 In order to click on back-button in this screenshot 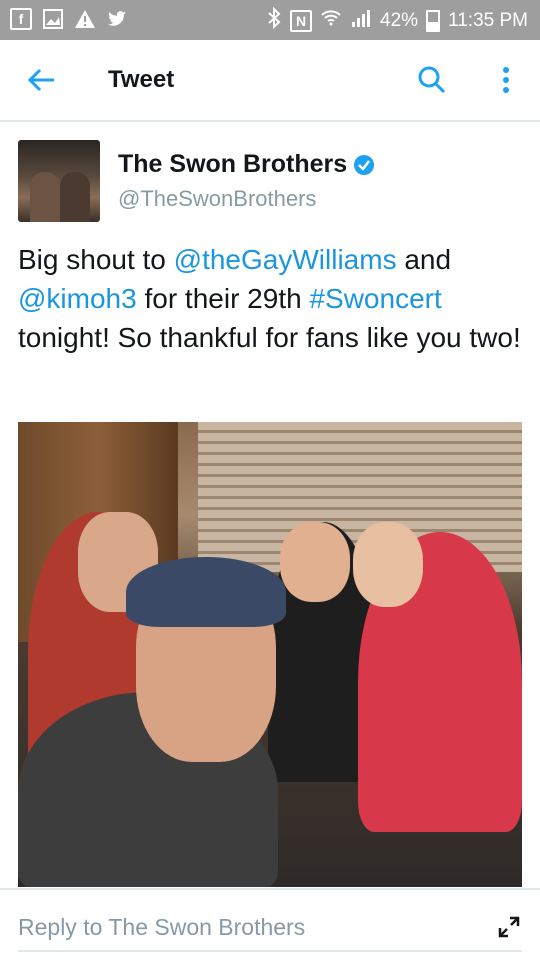, I will do `click(42, 80)`.